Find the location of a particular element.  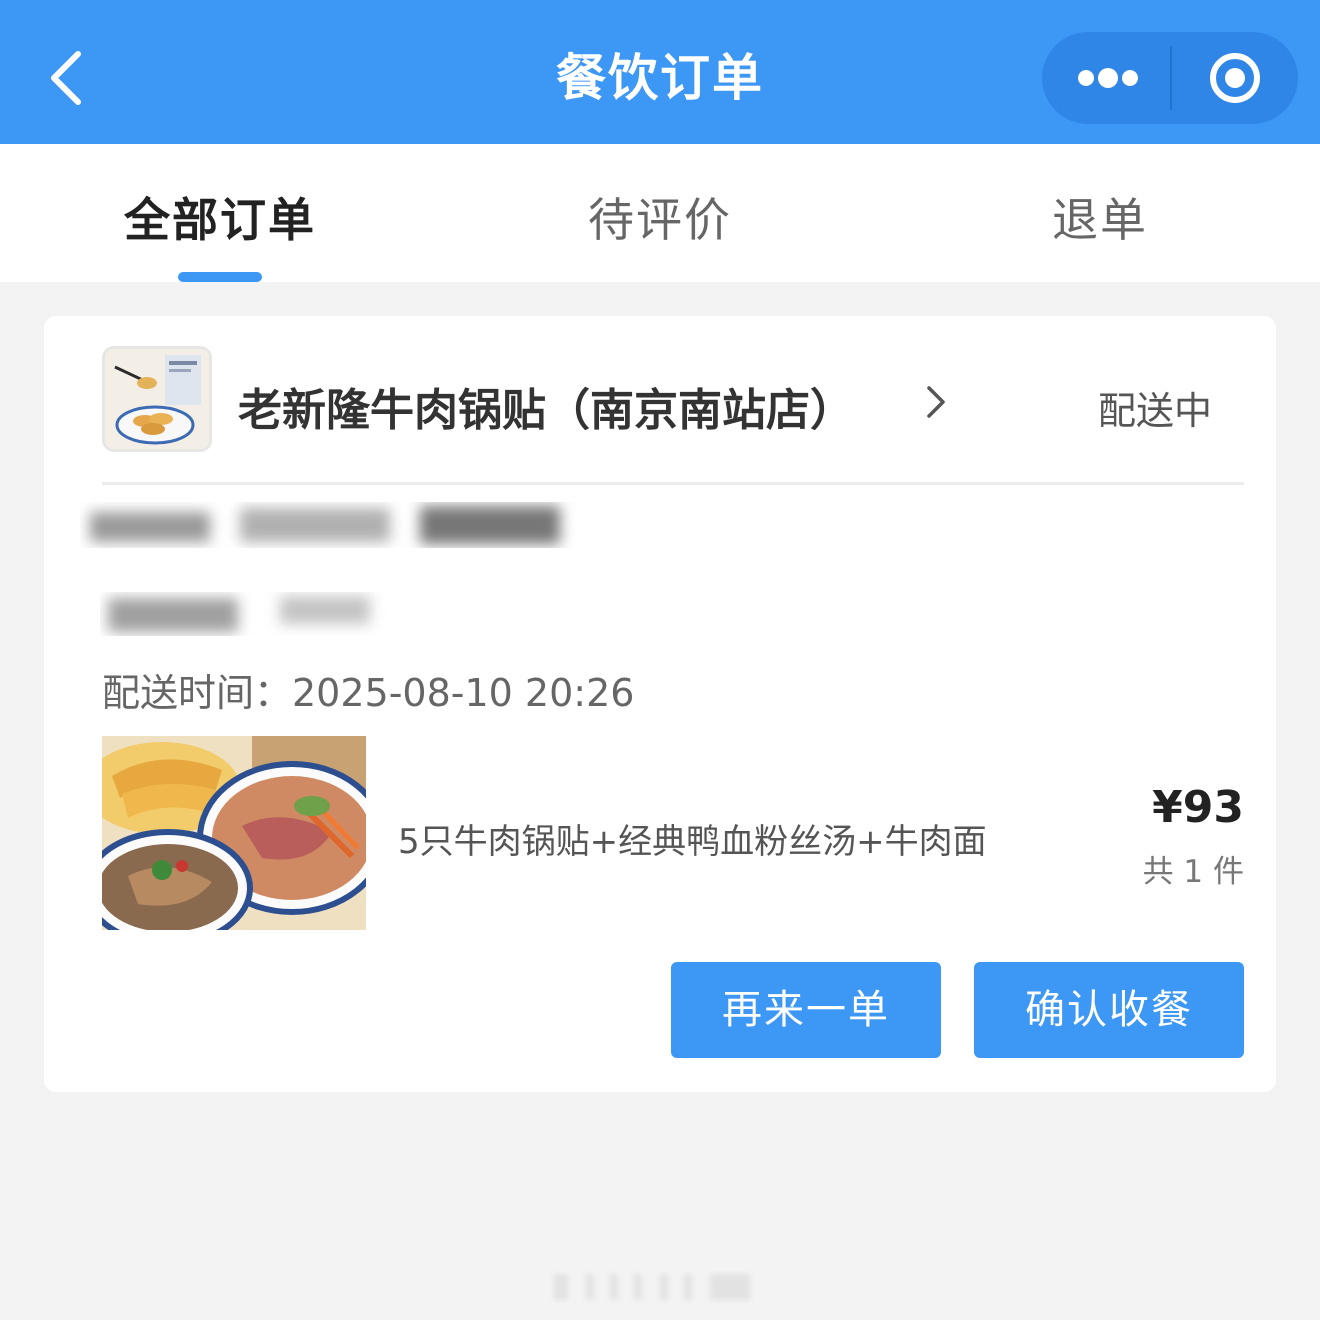

order-tabs: 全部订单 待评价 退单 is located at coordinates (660, 213).